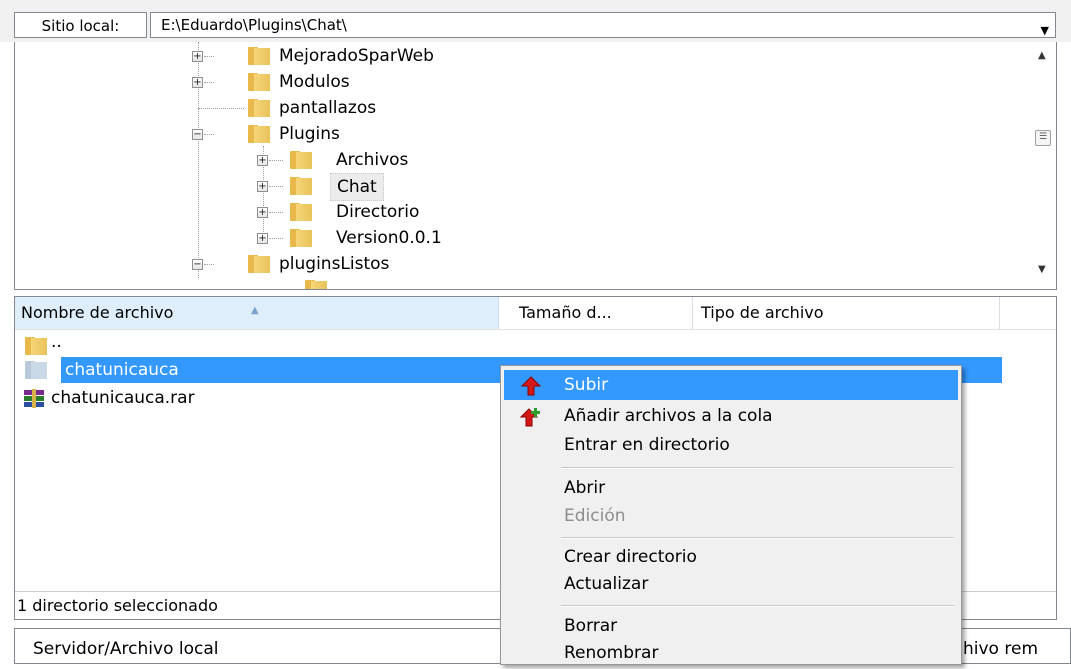 The width and height of the screenshot is (1071, 669). I want to click on menu-item-label: Añadir archivos a la cola, so click(668, 416).